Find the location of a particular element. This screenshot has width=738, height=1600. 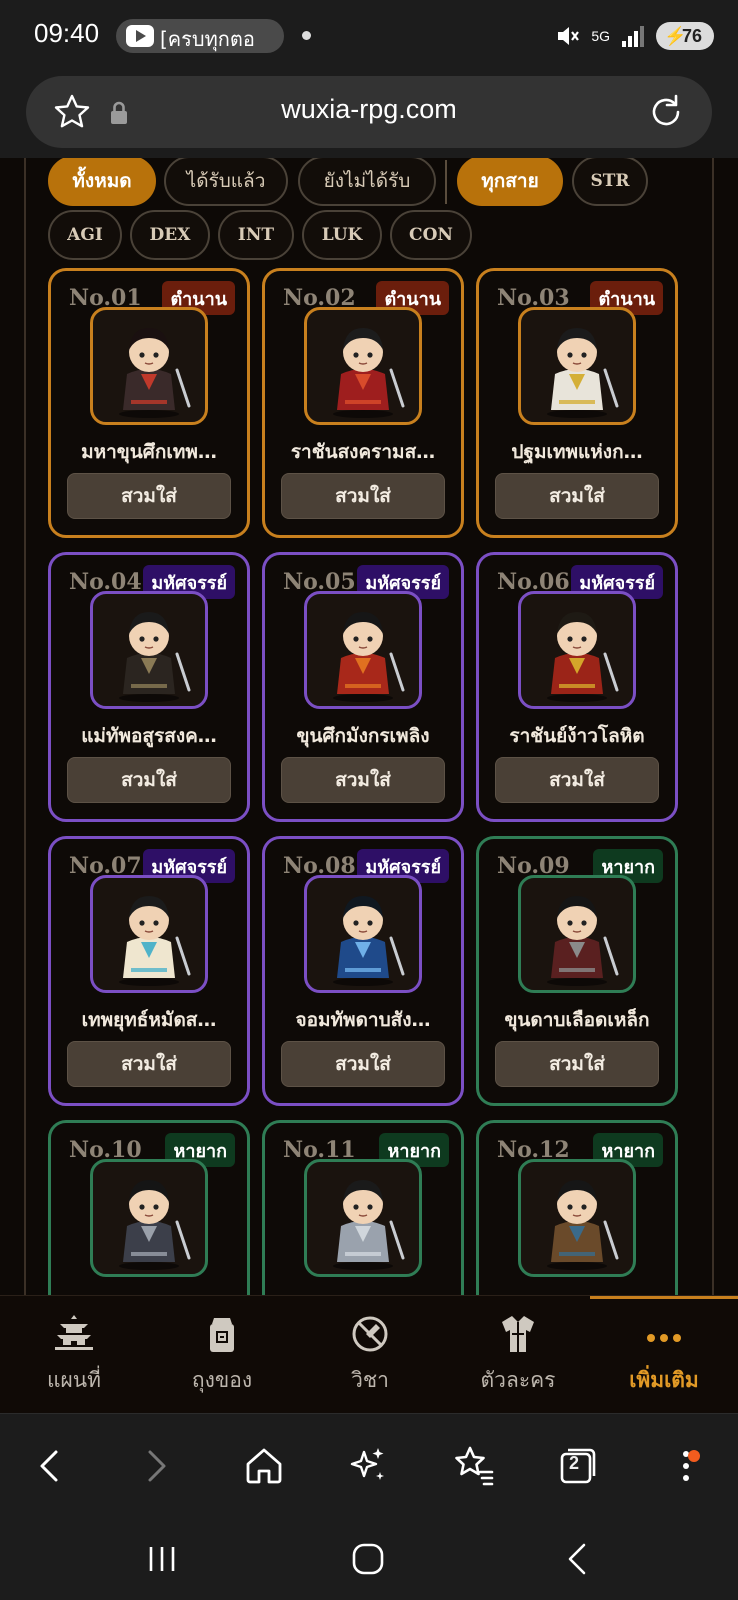

filter-con: CON is located at coordinates (431, 235).